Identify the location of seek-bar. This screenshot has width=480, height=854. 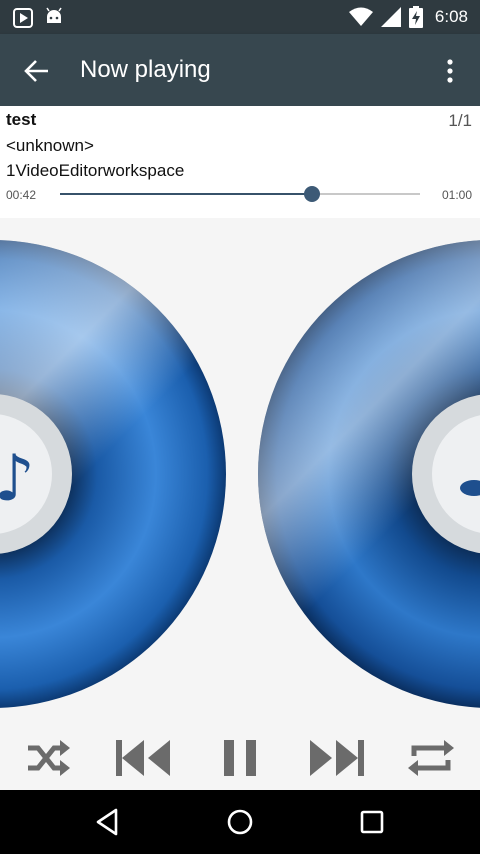
(240, 194).